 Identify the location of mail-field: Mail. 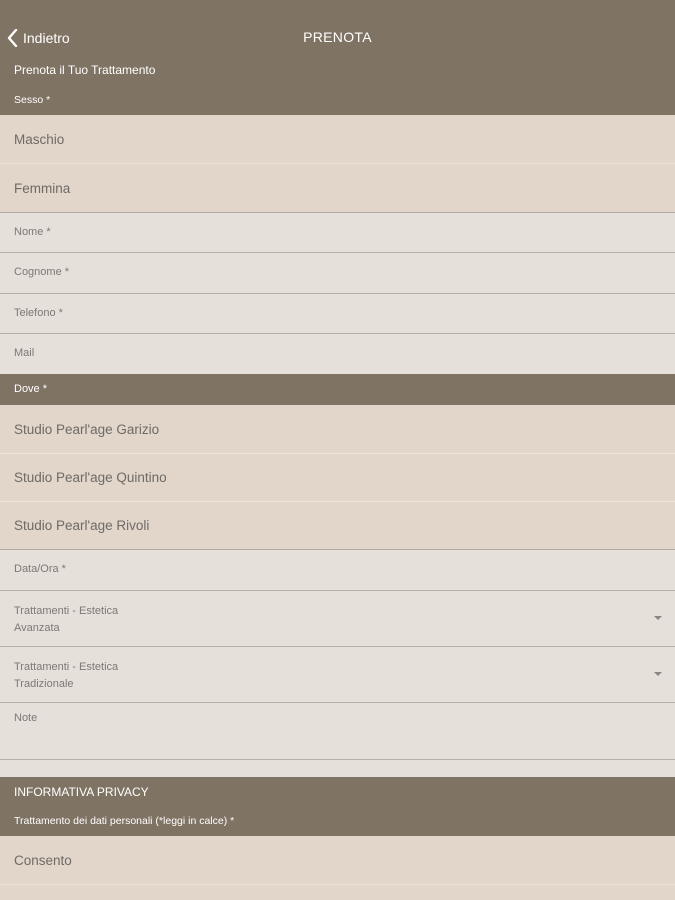
(337, 354).